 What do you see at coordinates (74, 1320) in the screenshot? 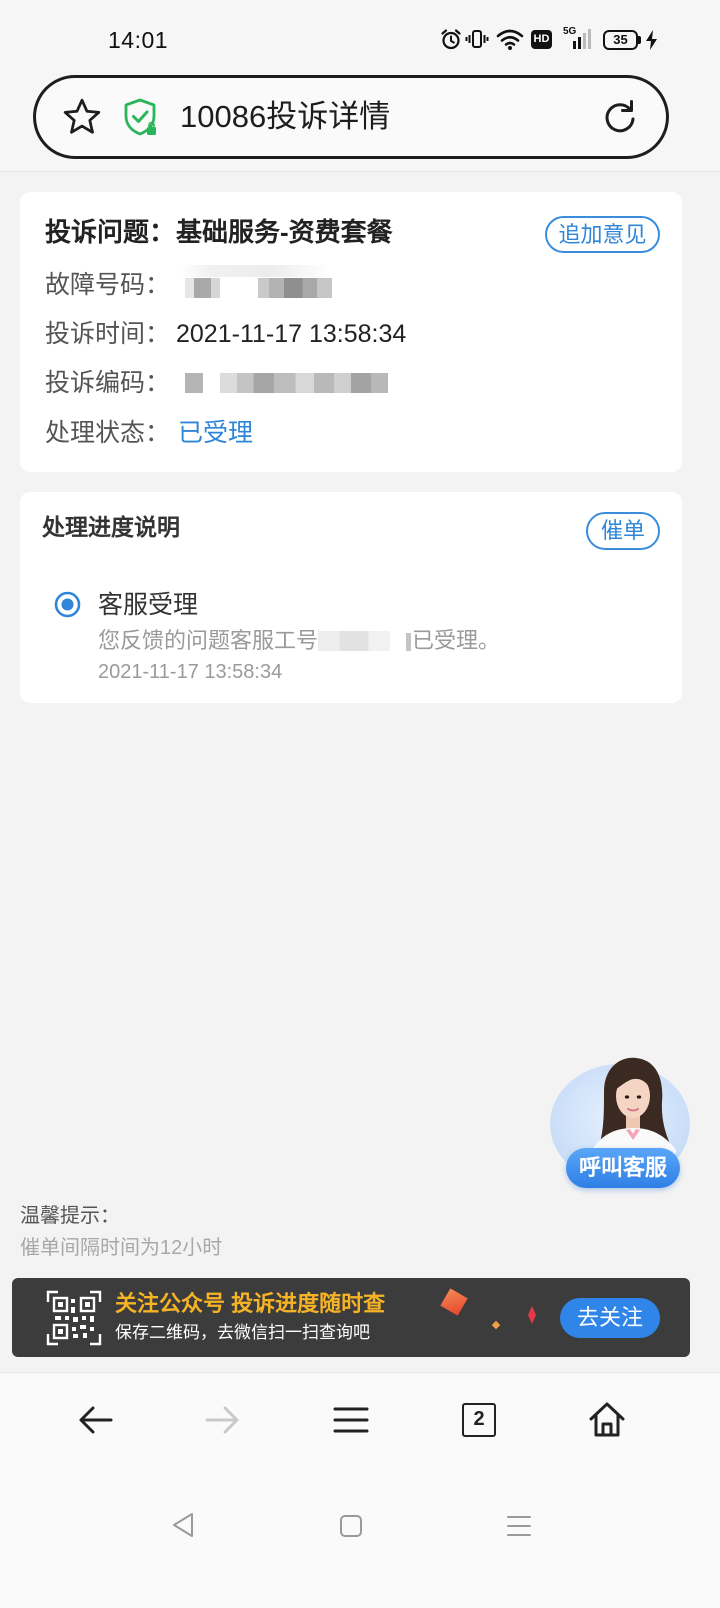
I see `qr-code-icon` at bounding box center [74, 1320].